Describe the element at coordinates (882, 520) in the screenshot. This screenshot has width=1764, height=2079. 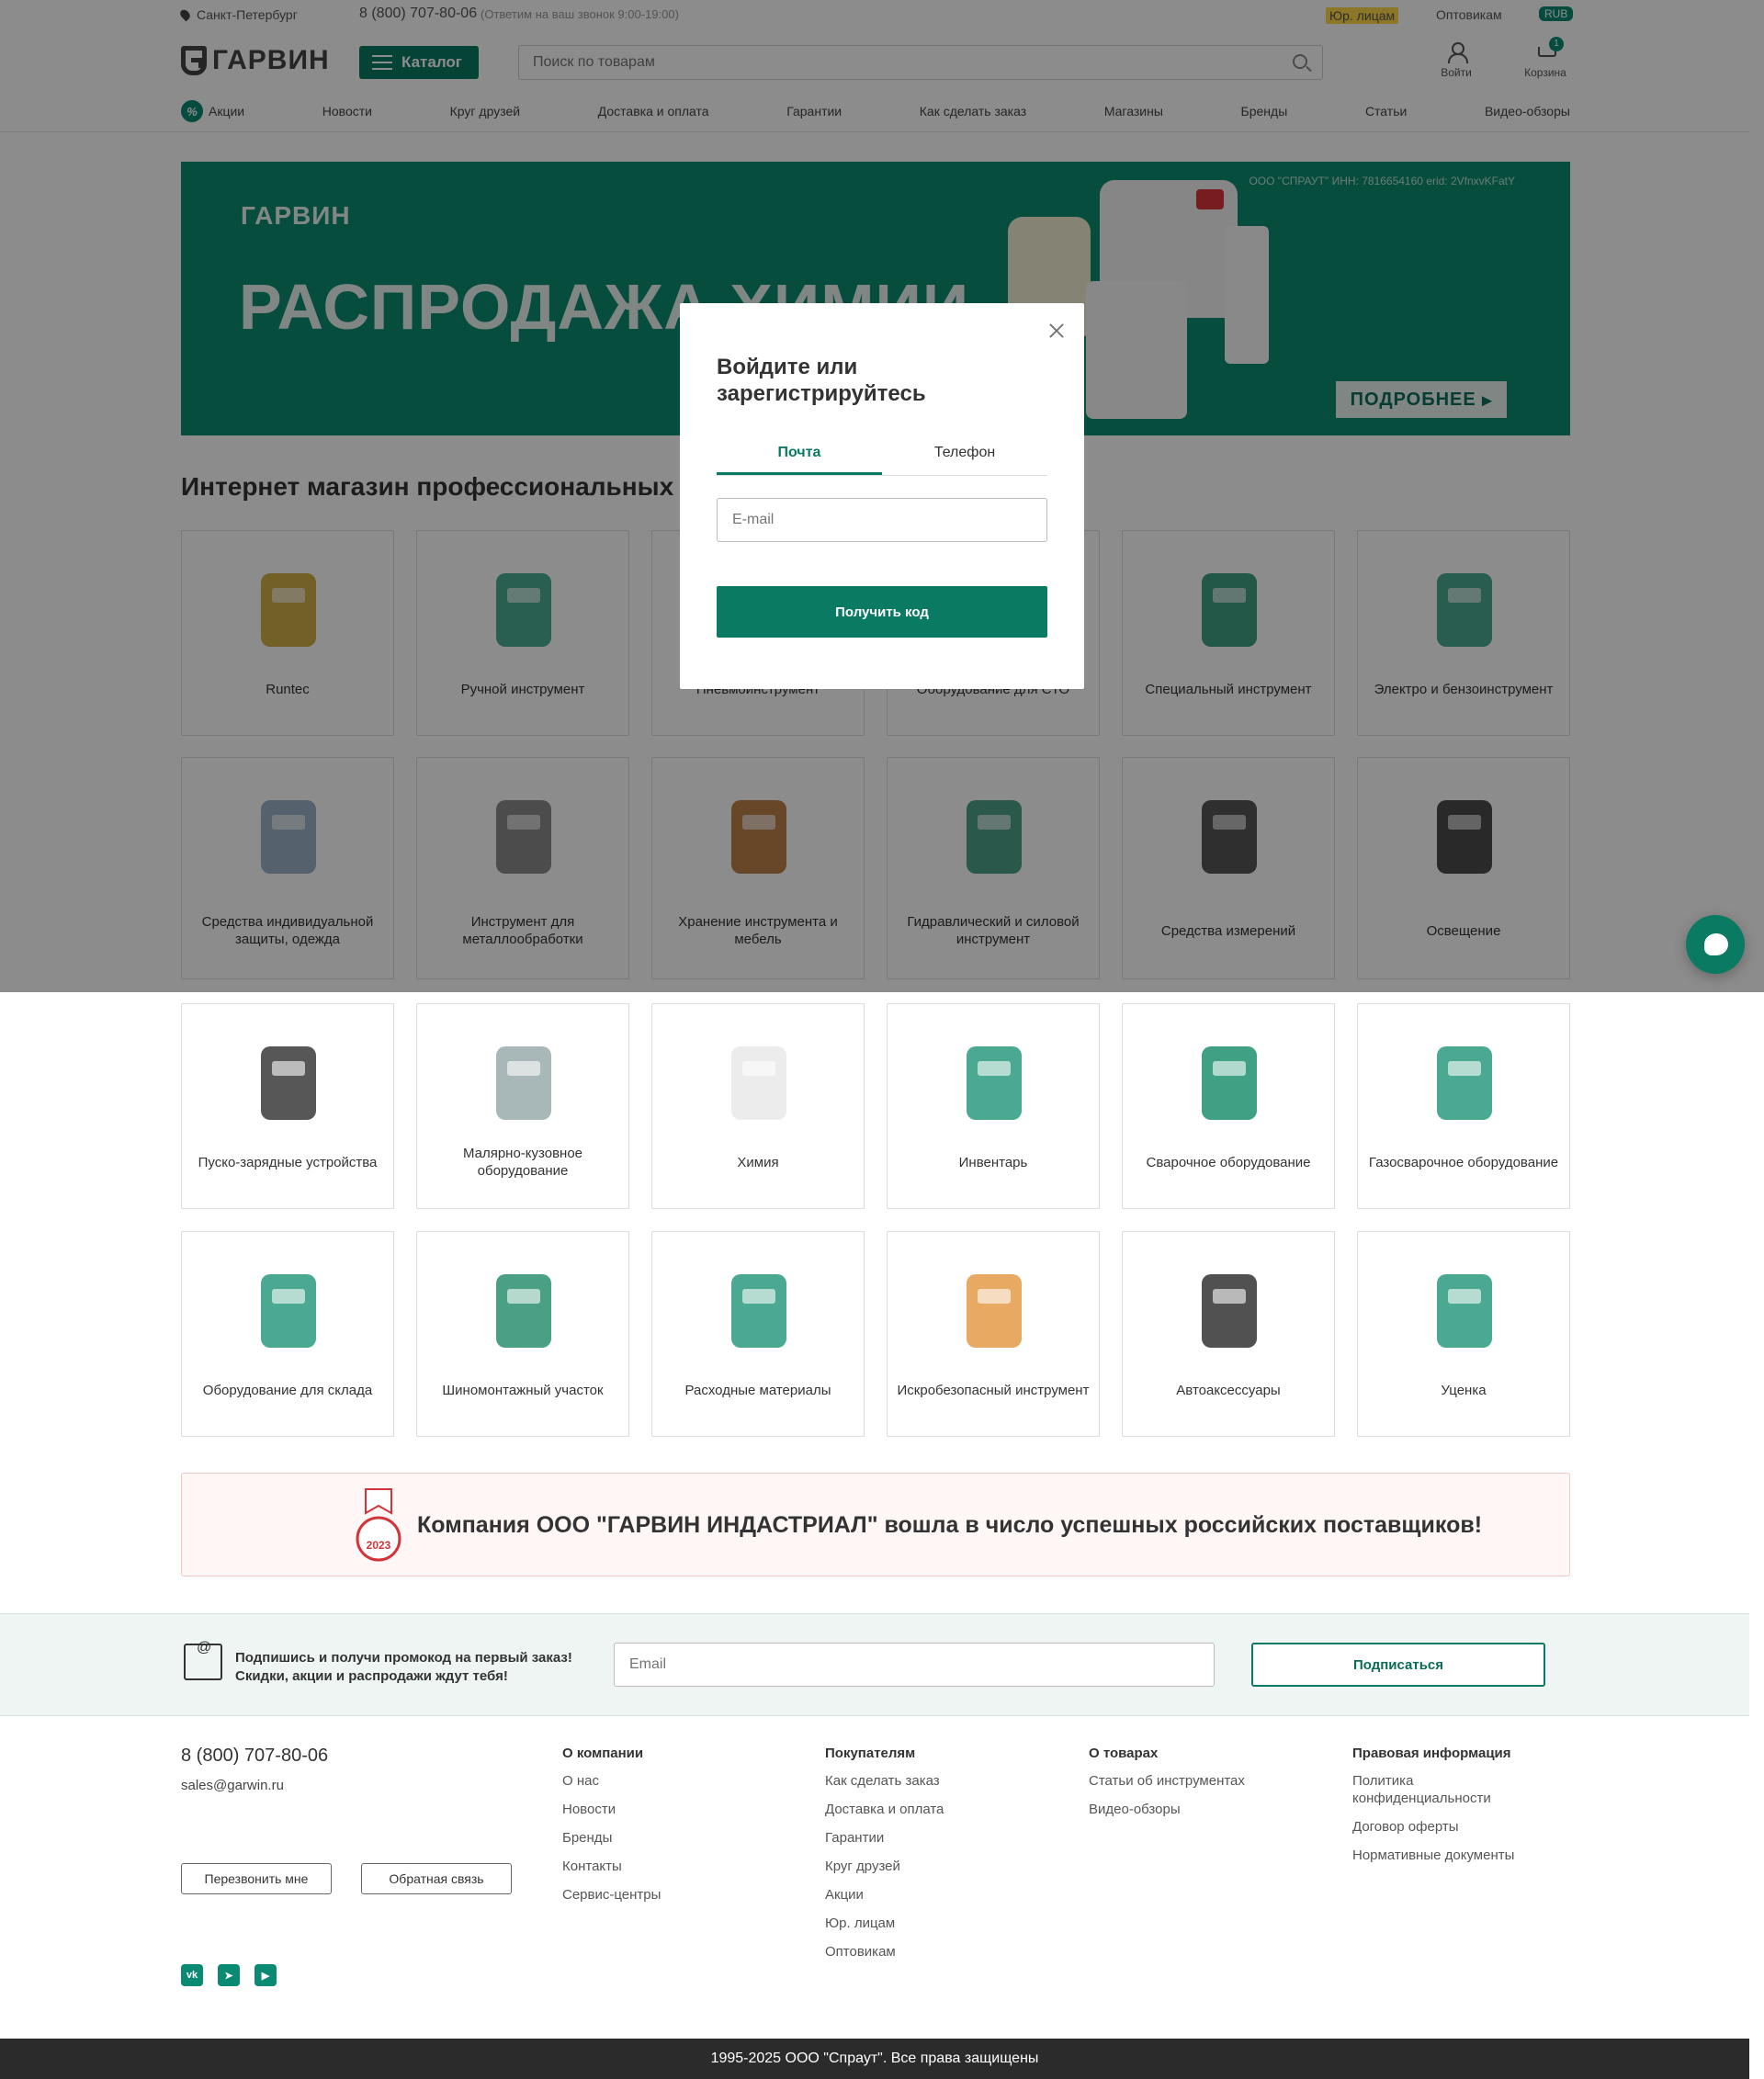
I see `email-field` at that location.